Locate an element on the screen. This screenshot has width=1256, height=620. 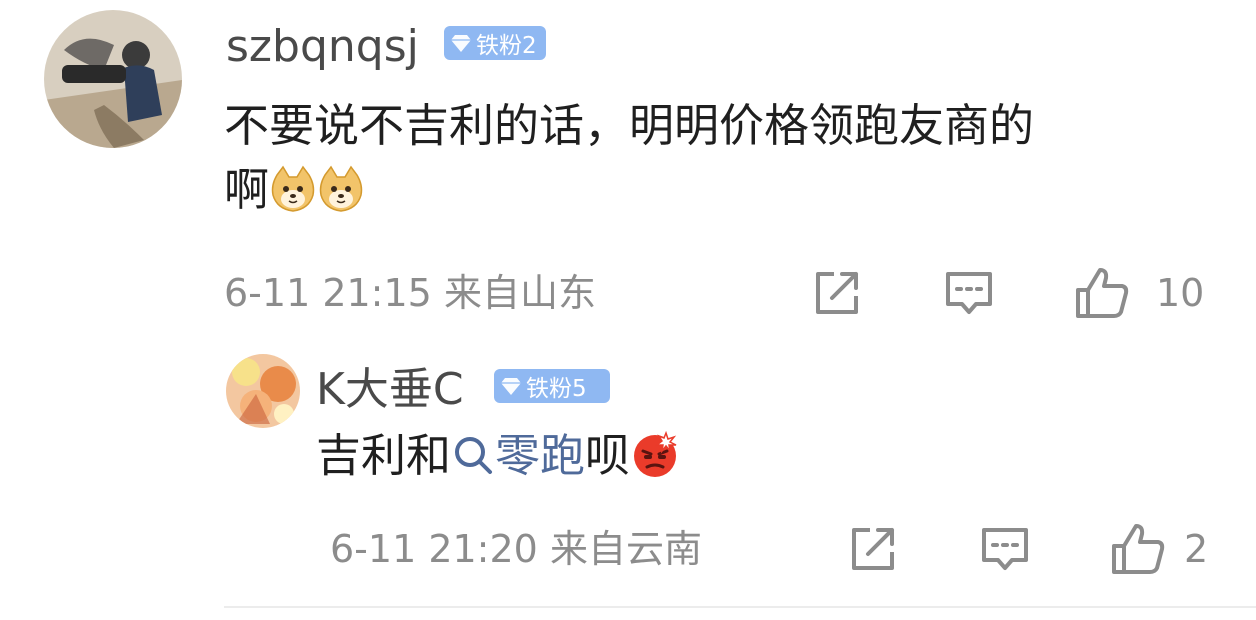
comment-username: szbqnqsj is located at coordinates (322, 47).